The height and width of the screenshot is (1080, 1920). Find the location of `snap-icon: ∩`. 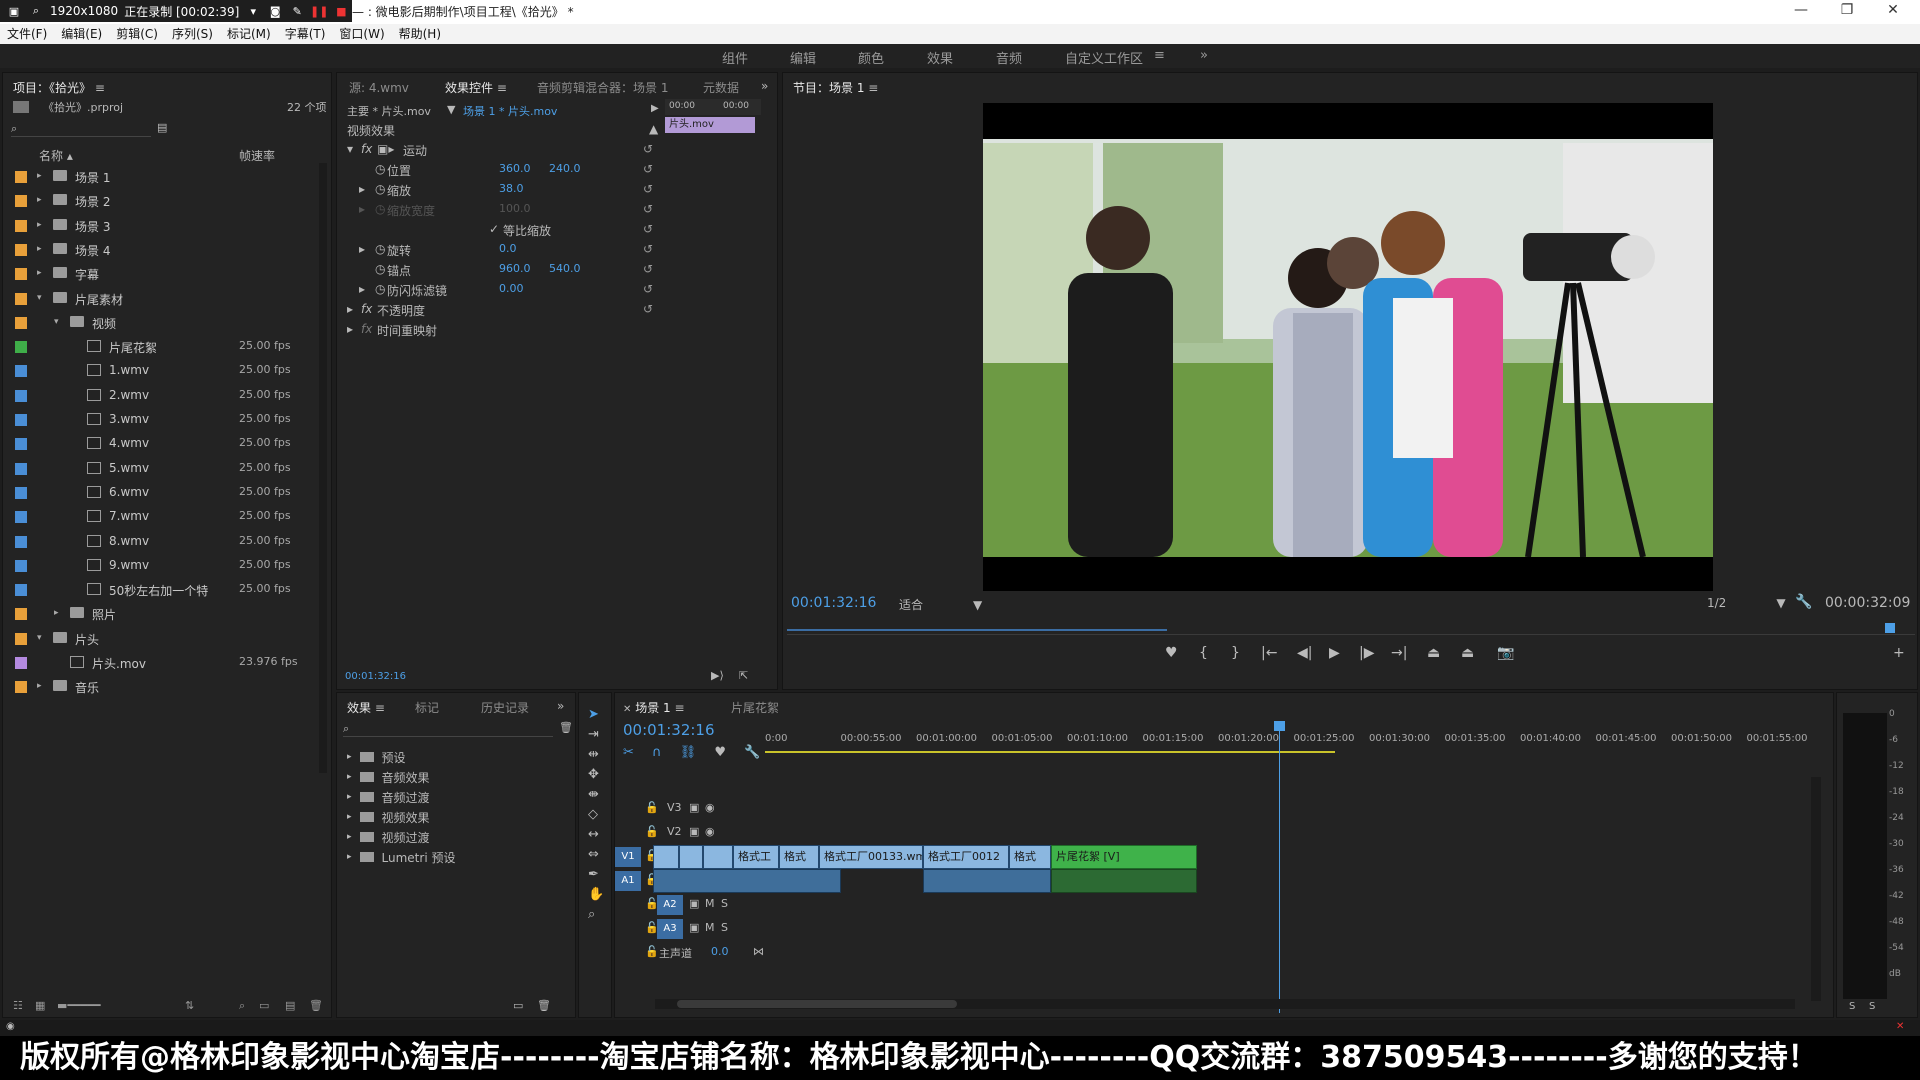

snap-icon: ∩ is located at coordinates (657, 752).